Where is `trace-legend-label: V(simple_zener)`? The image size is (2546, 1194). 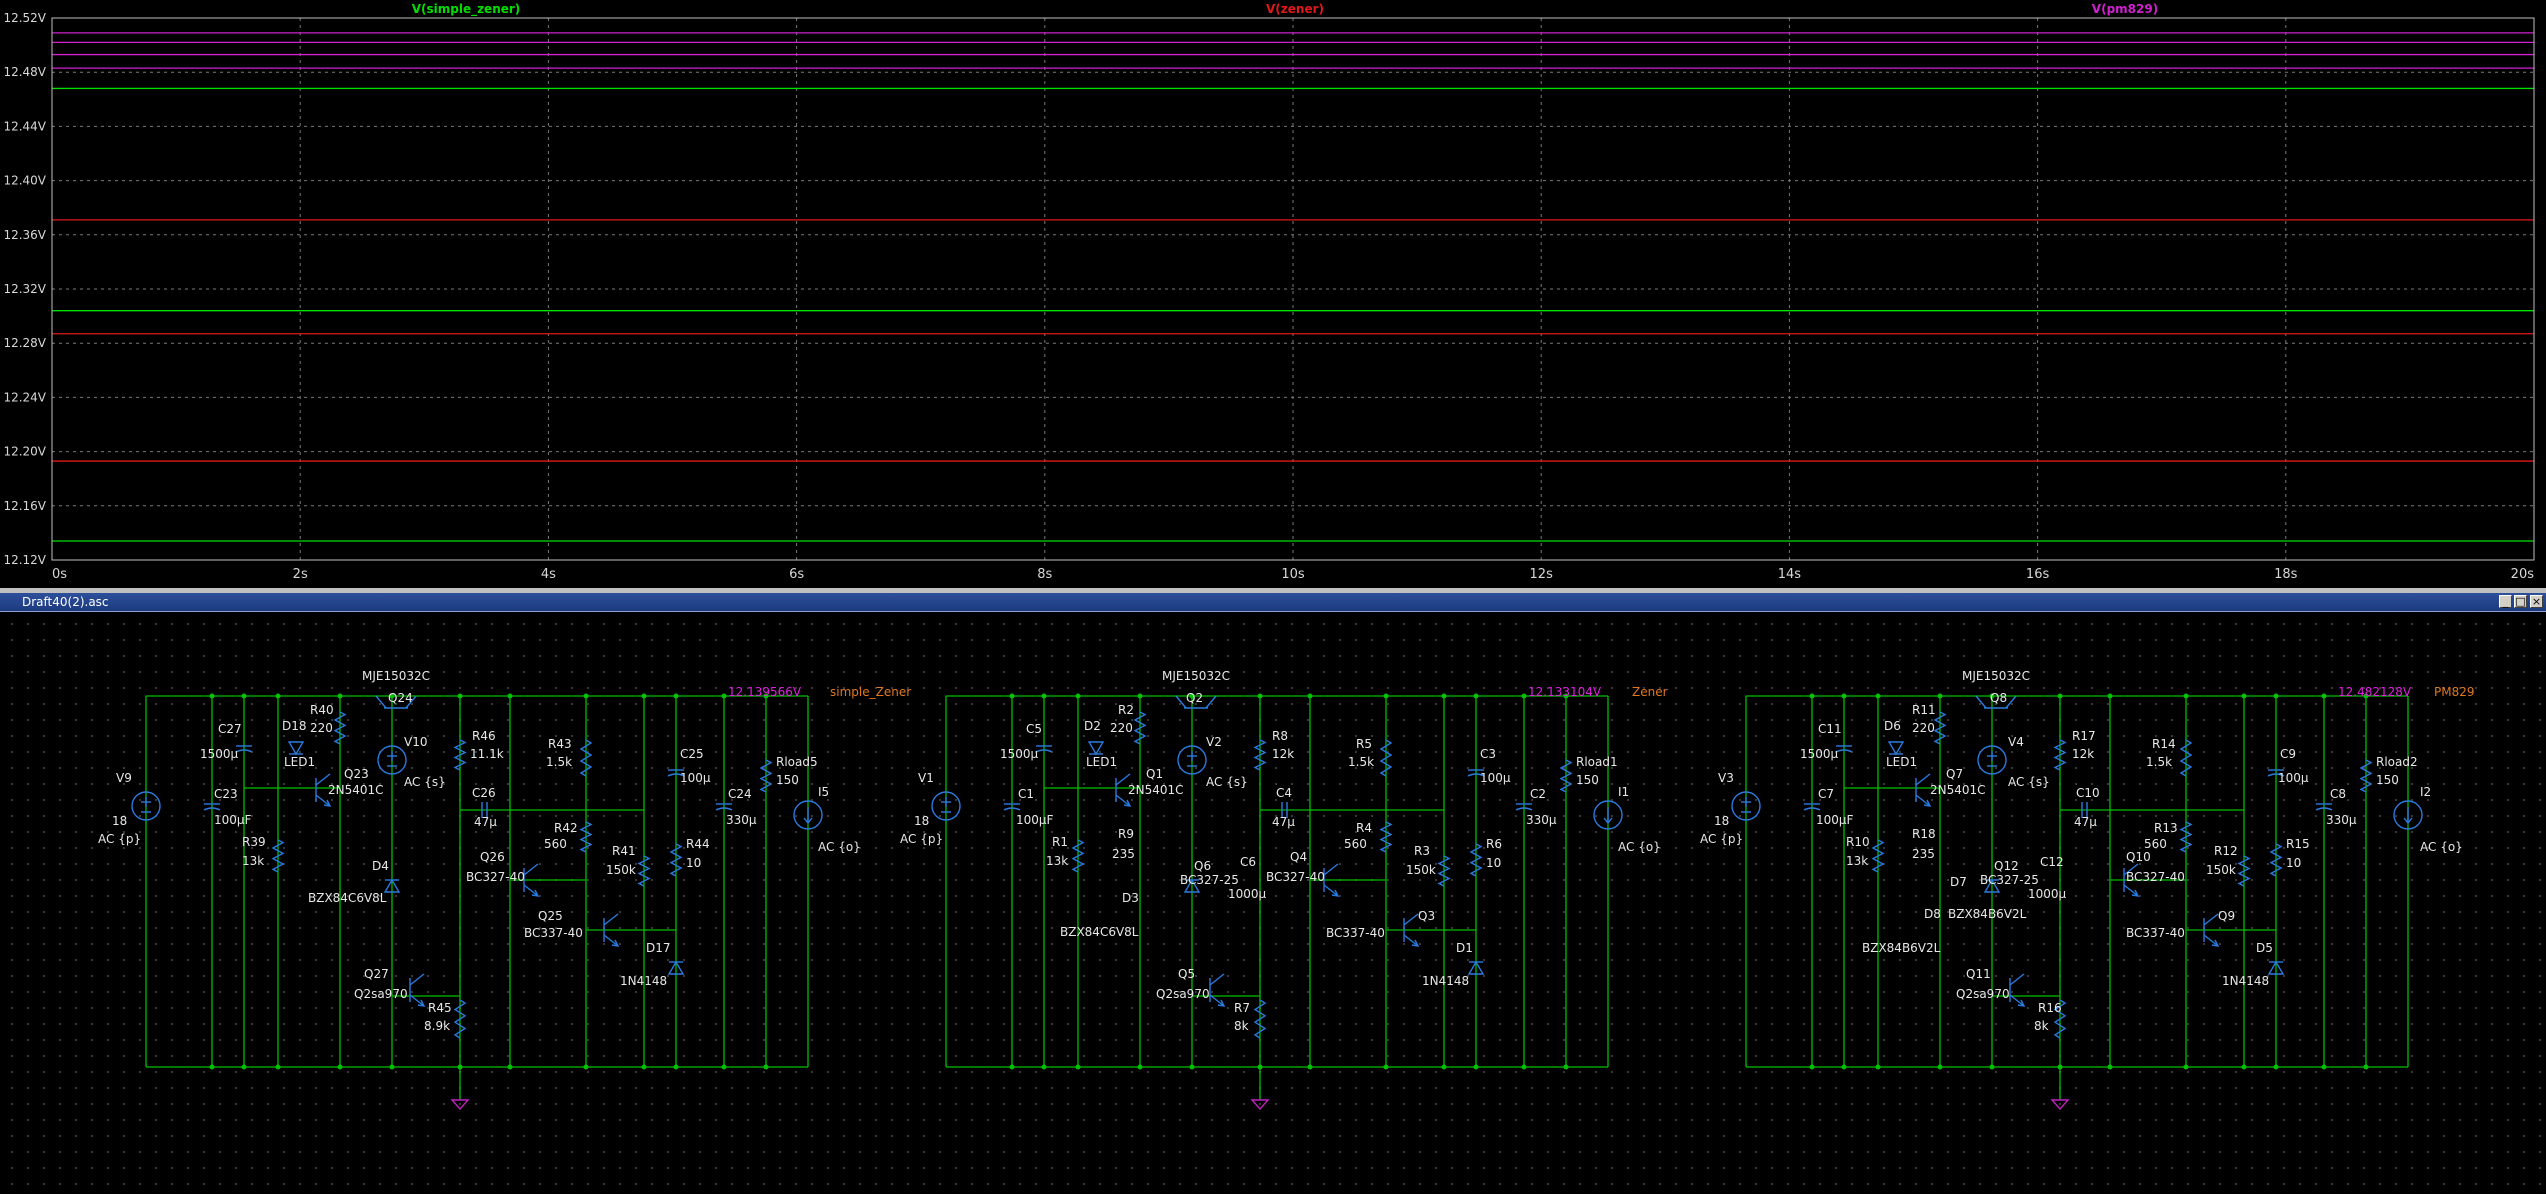
trace-legend-label: V(simple_zener) is located at coordinates (466, 9).